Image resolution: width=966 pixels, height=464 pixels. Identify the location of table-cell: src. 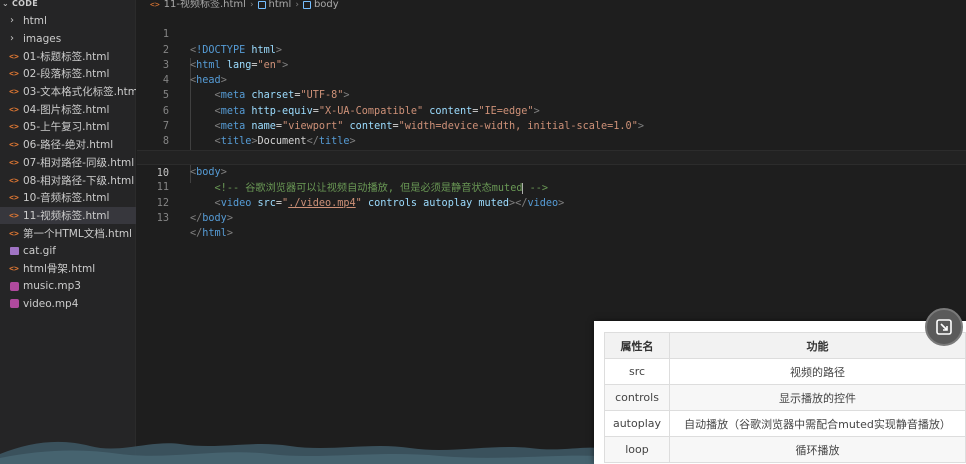
(637, 371).